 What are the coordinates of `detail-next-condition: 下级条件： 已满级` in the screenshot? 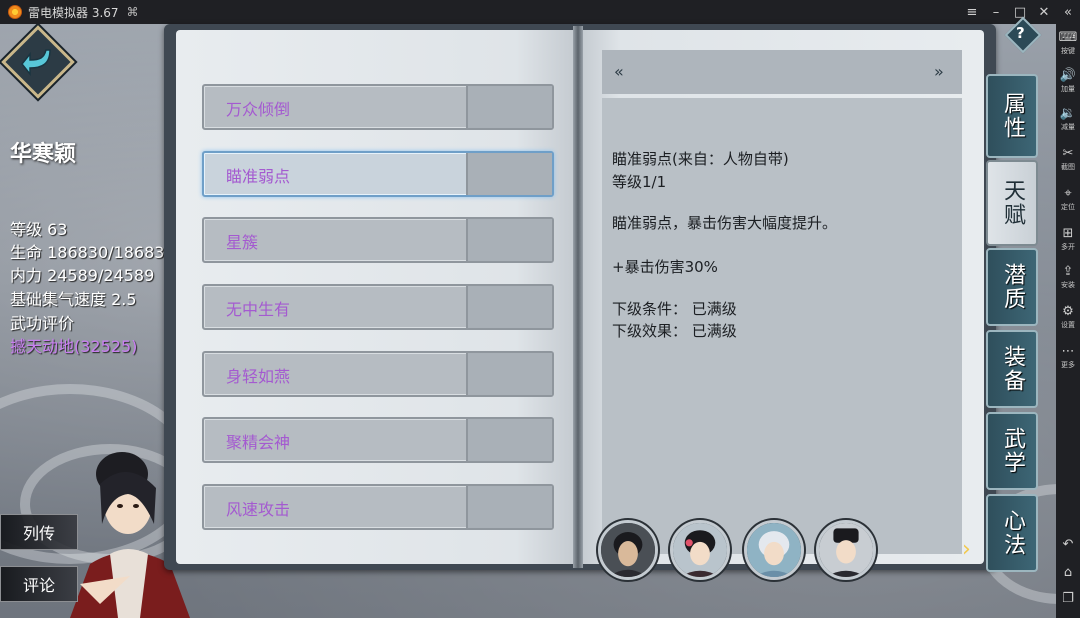 It's located at (674, 309).